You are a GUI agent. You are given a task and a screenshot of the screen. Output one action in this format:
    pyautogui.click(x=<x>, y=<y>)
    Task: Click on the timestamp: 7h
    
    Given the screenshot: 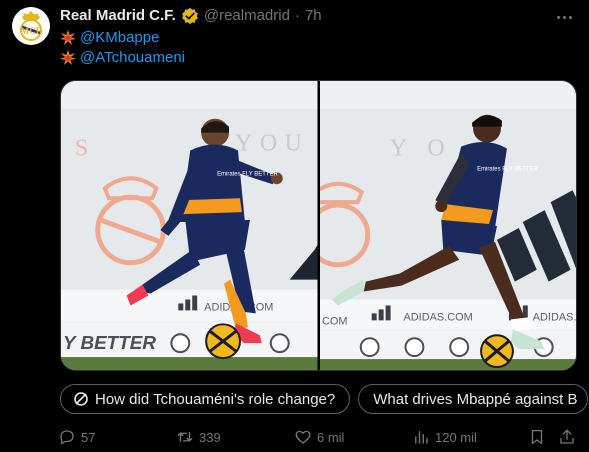 What is the action you would take?
    pyautogui.click(x=313, y=16)
    